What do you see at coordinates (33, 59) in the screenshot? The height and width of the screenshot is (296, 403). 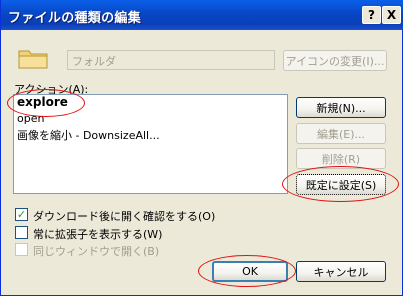 I see `folder-icon` at bounding box center [33, 59].